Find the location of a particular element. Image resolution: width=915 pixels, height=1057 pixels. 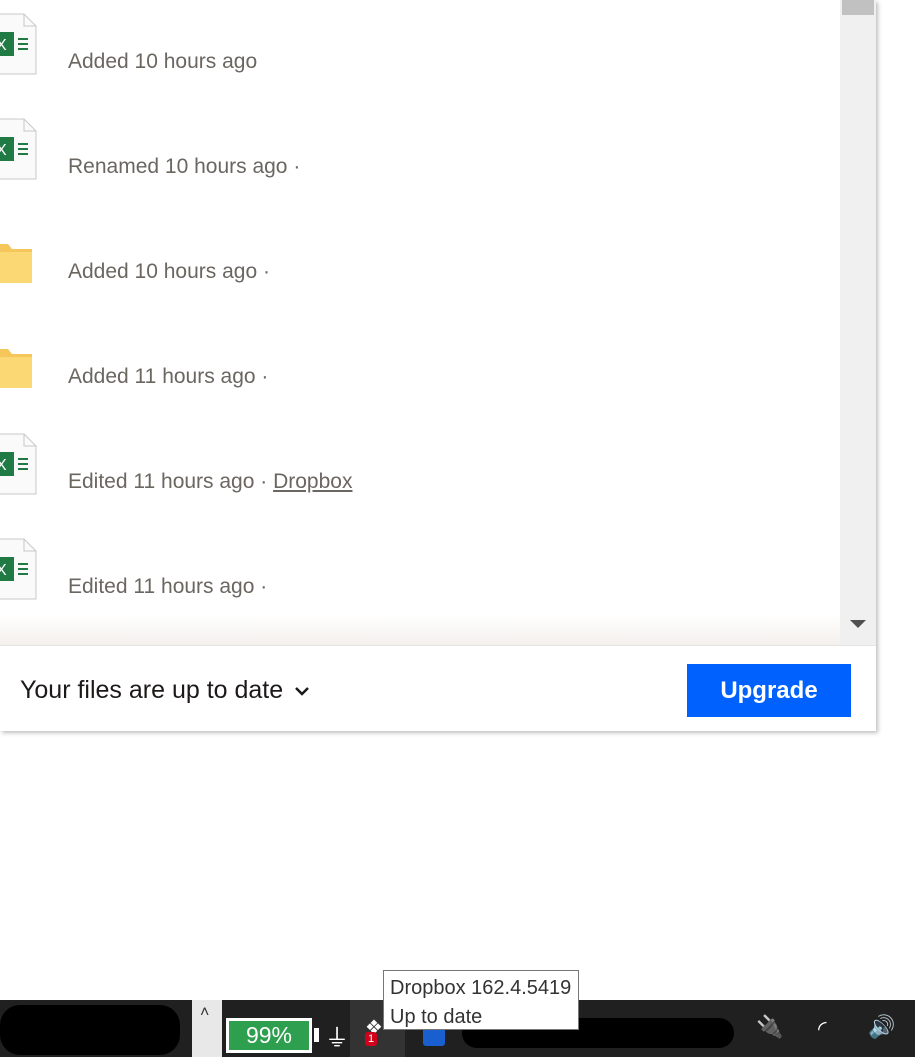

activity-text: Added 10 hours ago · is located at coordinates (169, 272).